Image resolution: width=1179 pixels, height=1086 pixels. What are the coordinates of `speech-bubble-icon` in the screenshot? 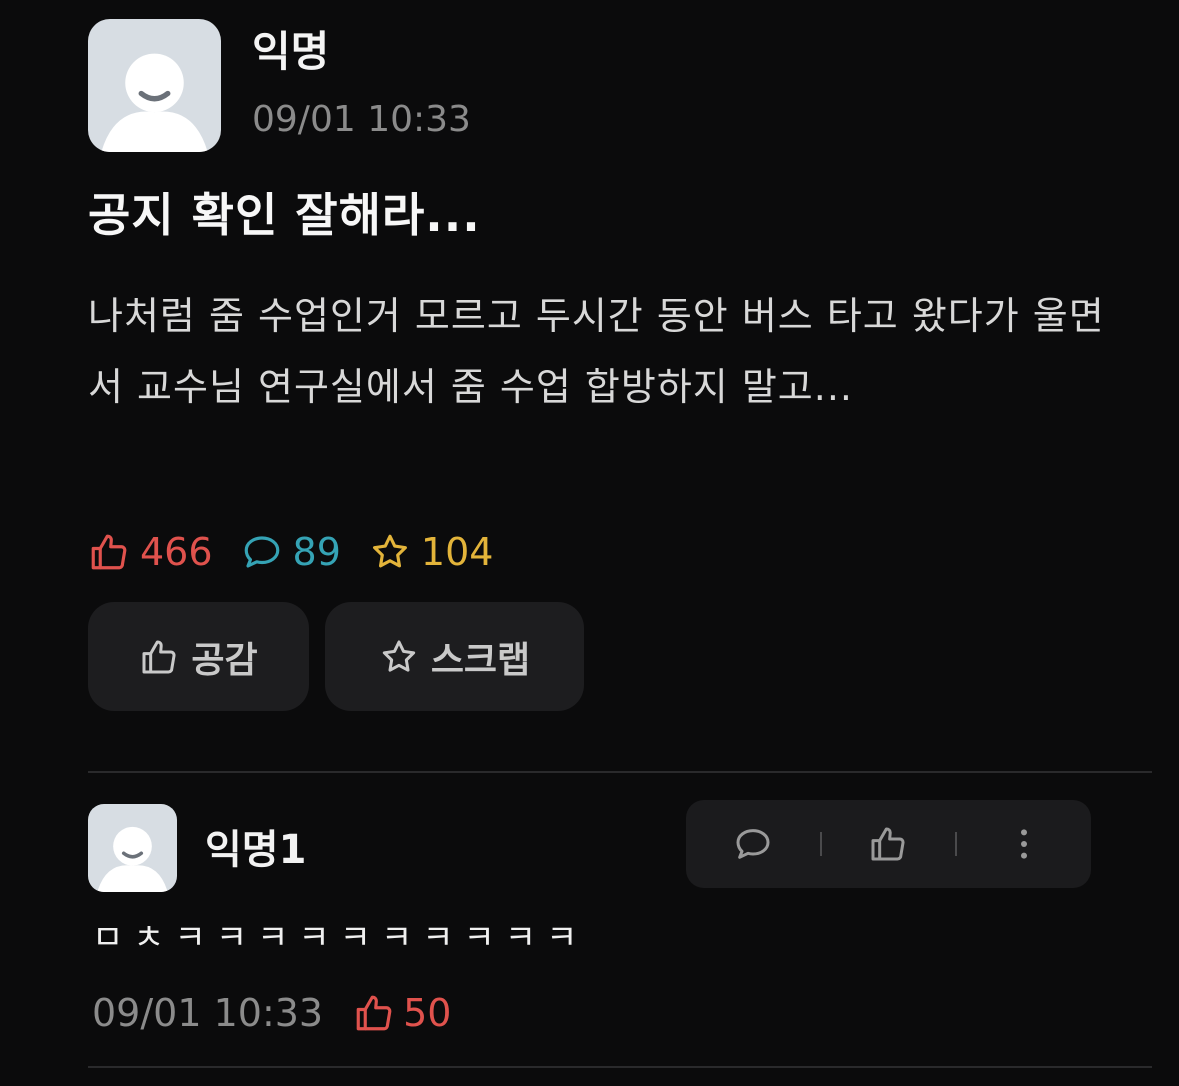 It's located at (261, 552).